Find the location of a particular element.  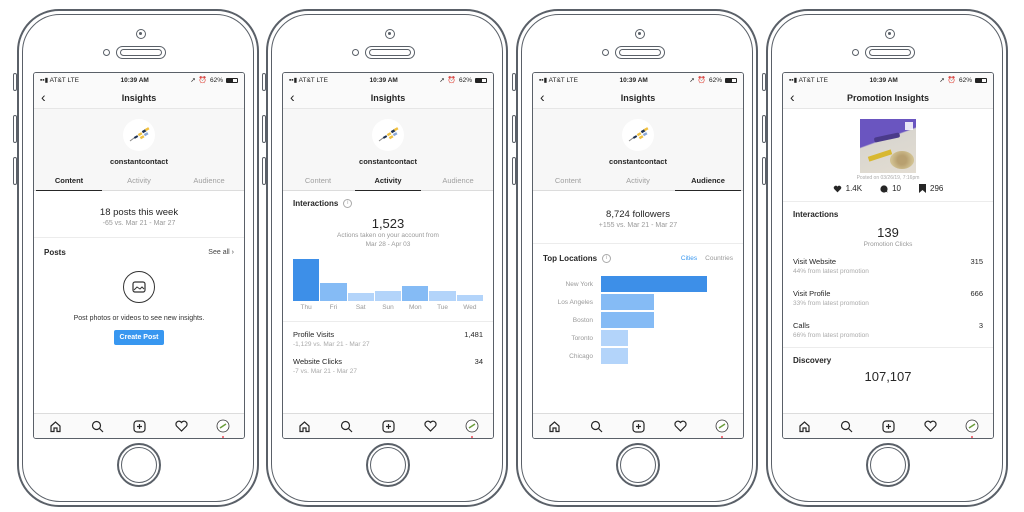

metric-value: 315 is located at coordinates (976, 261).